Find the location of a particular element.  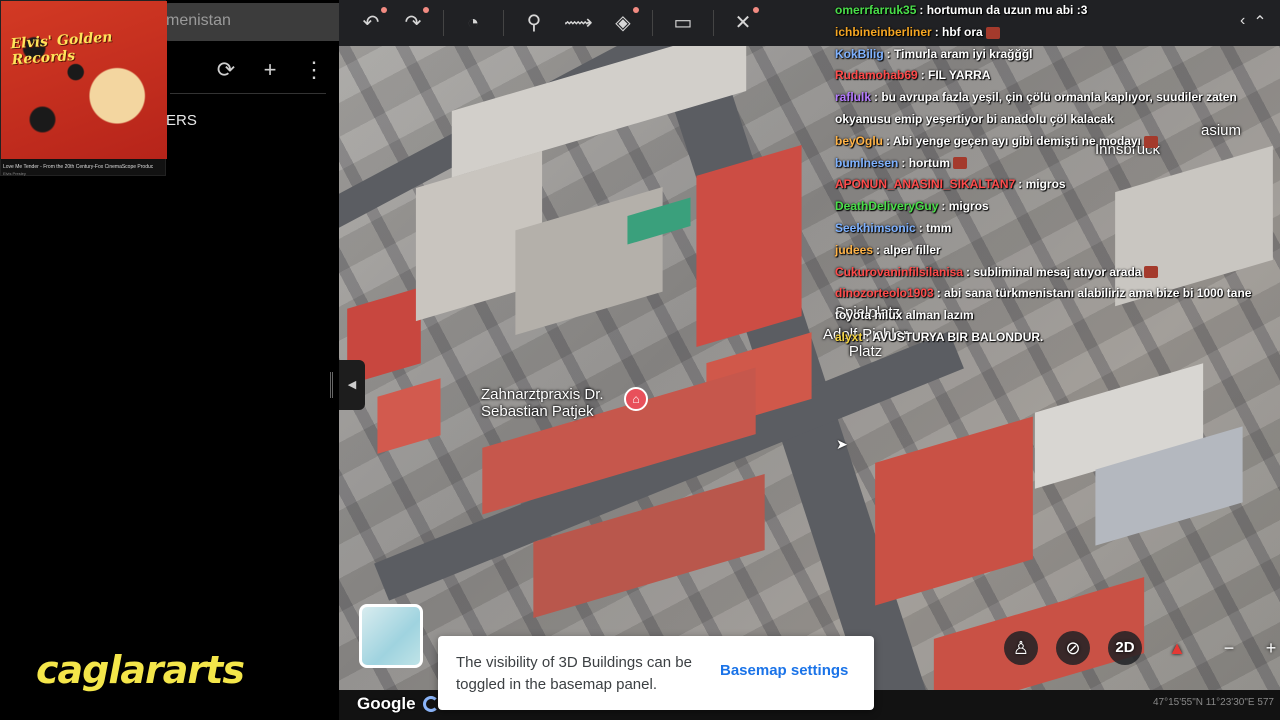

zoom-in-icon: + is located at coordinates (1267, 648).